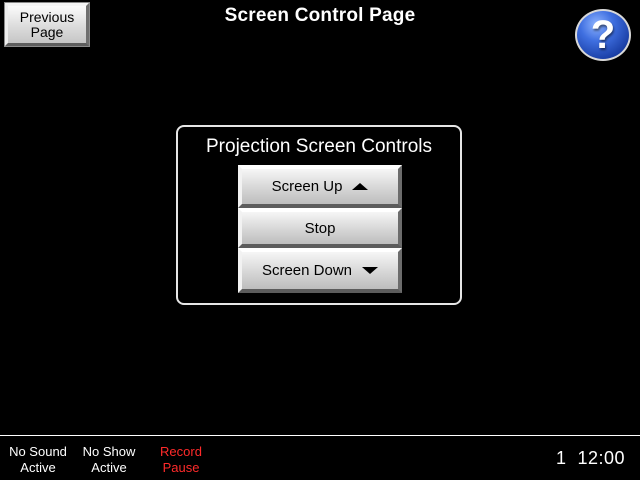  Describe the element at coordinates (181, 451) in the screenshot. I see `record-status-line1: Record` at that location.